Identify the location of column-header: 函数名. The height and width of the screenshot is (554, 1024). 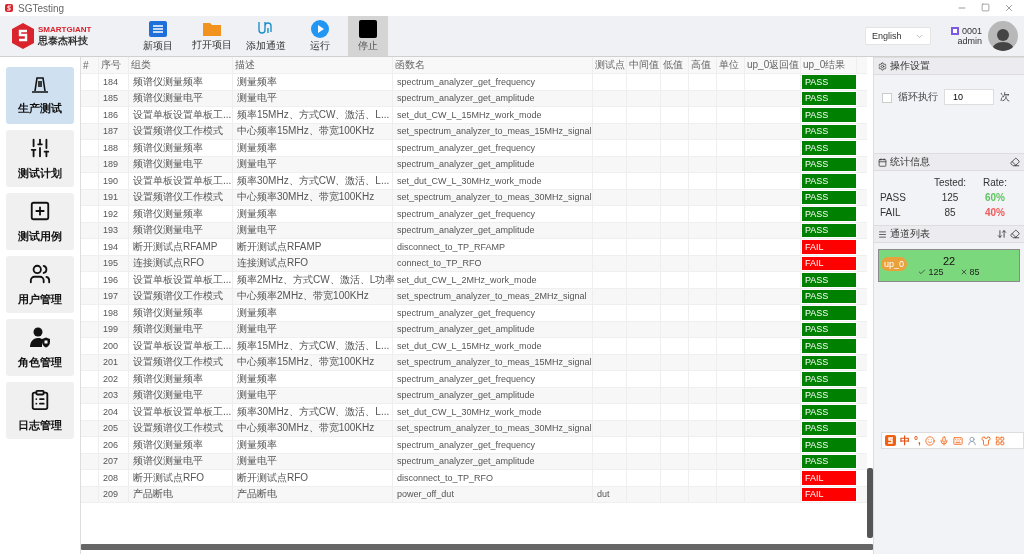
(493, 65).